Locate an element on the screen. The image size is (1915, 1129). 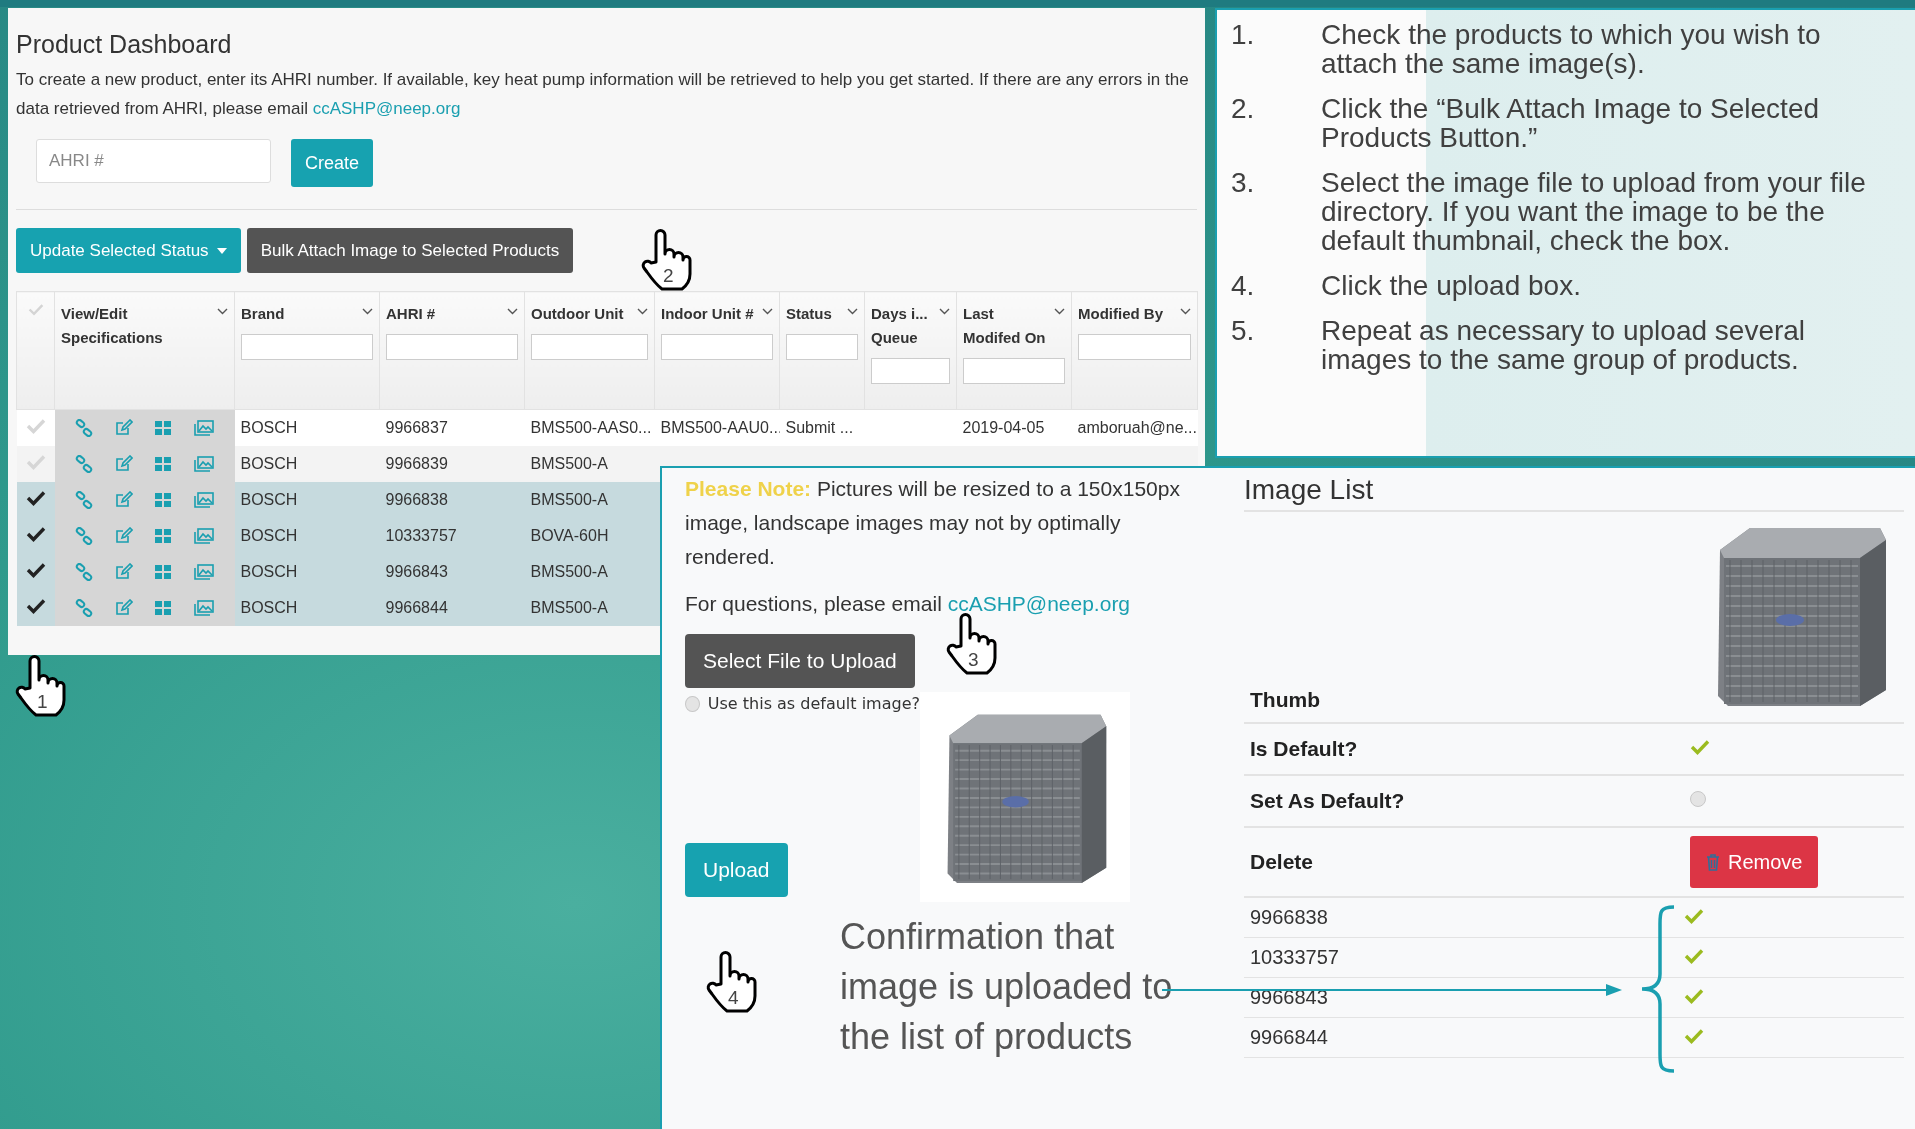
step-number: 1. is located at coordinates (1243, 36).